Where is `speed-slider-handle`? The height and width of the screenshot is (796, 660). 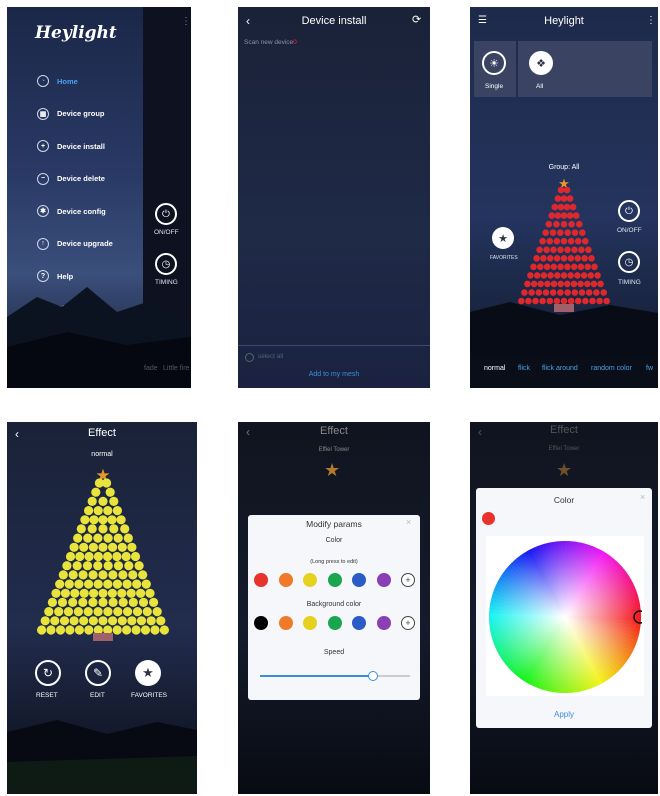 speed-slider-handle is located at coordinates (372, 676).